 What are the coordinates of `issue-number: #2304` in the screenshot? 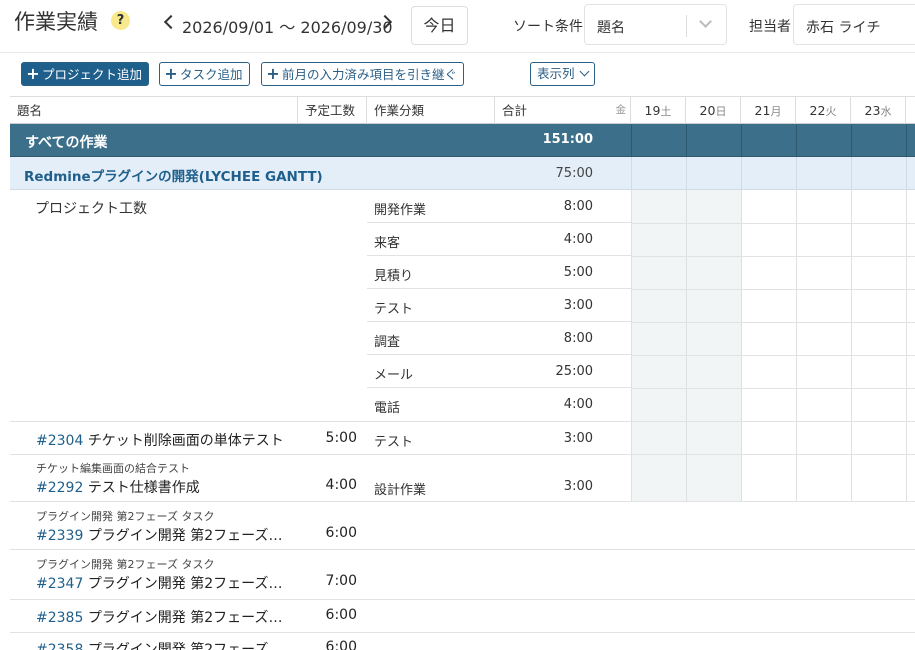 It's located at (59, 441).